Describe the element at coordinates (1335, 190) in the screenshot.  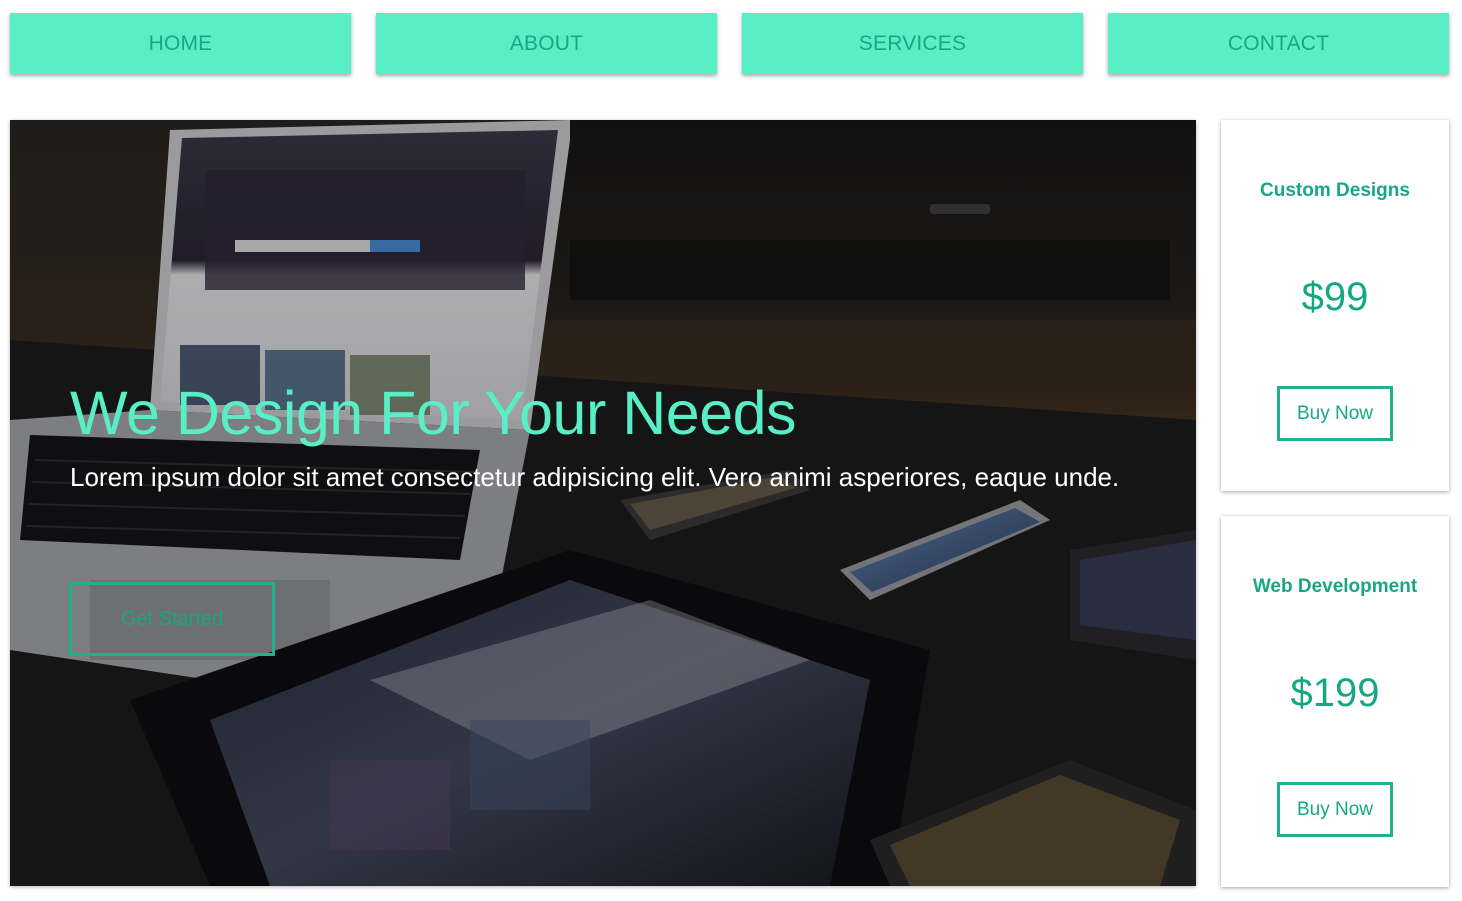
I see `card-title: Custom Designs` at that location.